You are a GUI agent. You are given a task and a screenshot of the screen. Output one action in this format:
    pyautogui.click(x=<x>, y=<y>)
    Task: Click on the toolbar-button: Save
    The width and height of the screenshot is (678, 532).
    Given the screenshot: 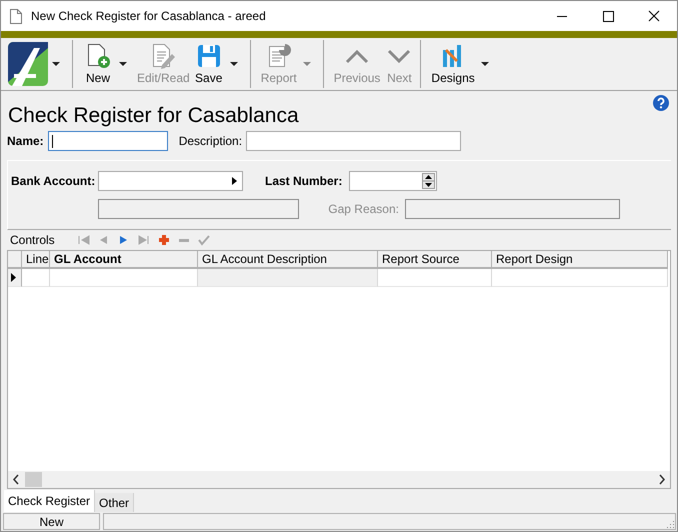 What is the action you would take?
    pyautogui.click(x=209, y=64)
    